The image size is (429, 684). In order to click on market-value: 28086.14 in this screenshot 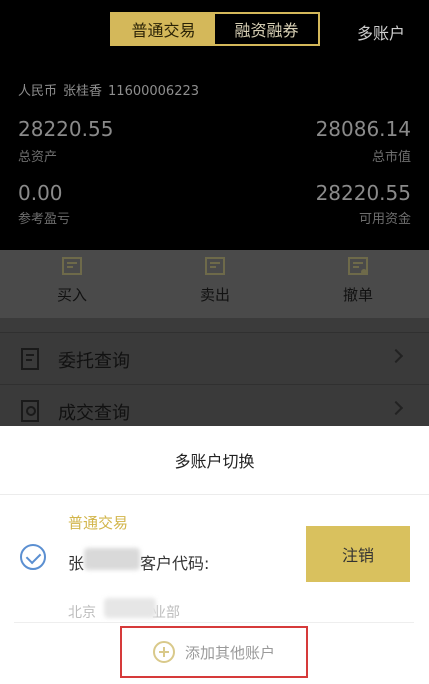, I will do `click(363, 129)`.